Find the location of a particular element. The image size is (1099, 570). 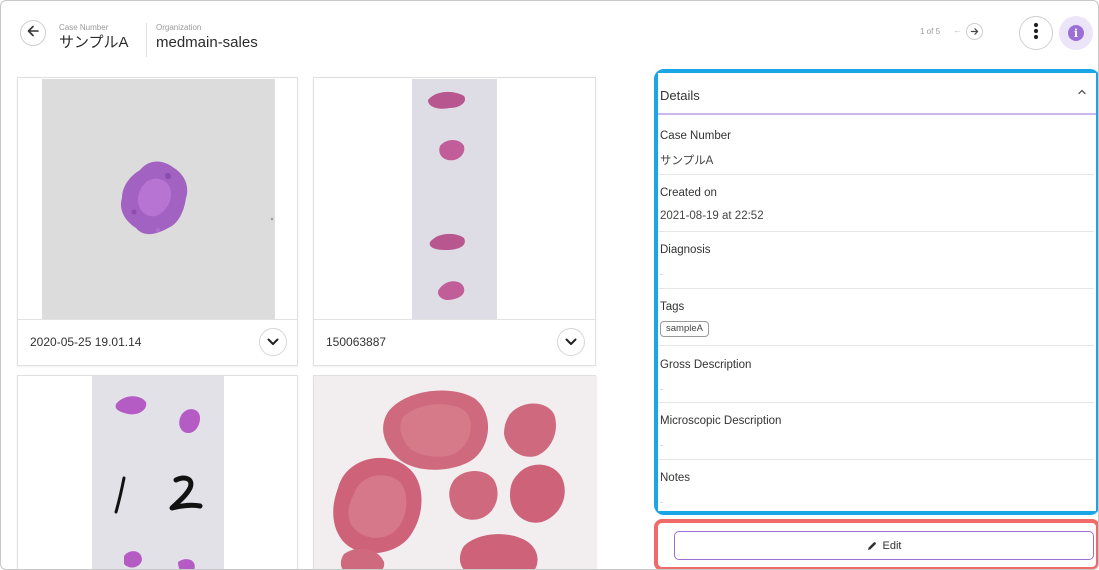

case-number-detail: Case Number サンプルA is located at coordinates (876, 146).